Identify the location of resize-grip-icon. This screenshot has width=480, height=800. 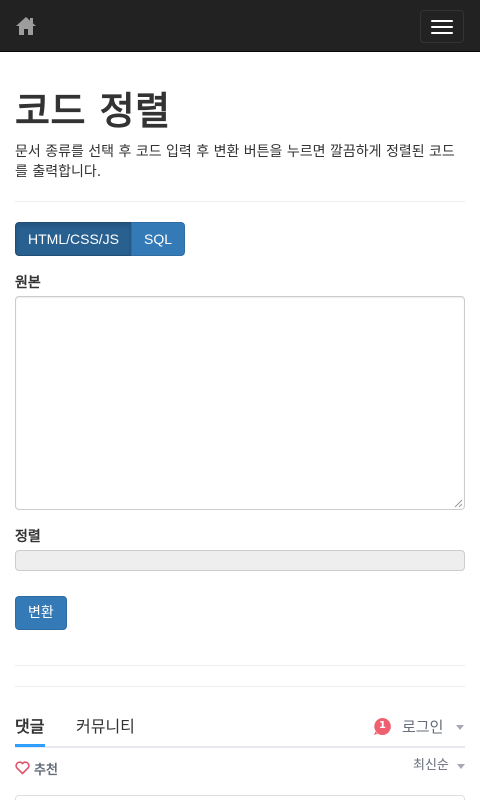
(458, 503).